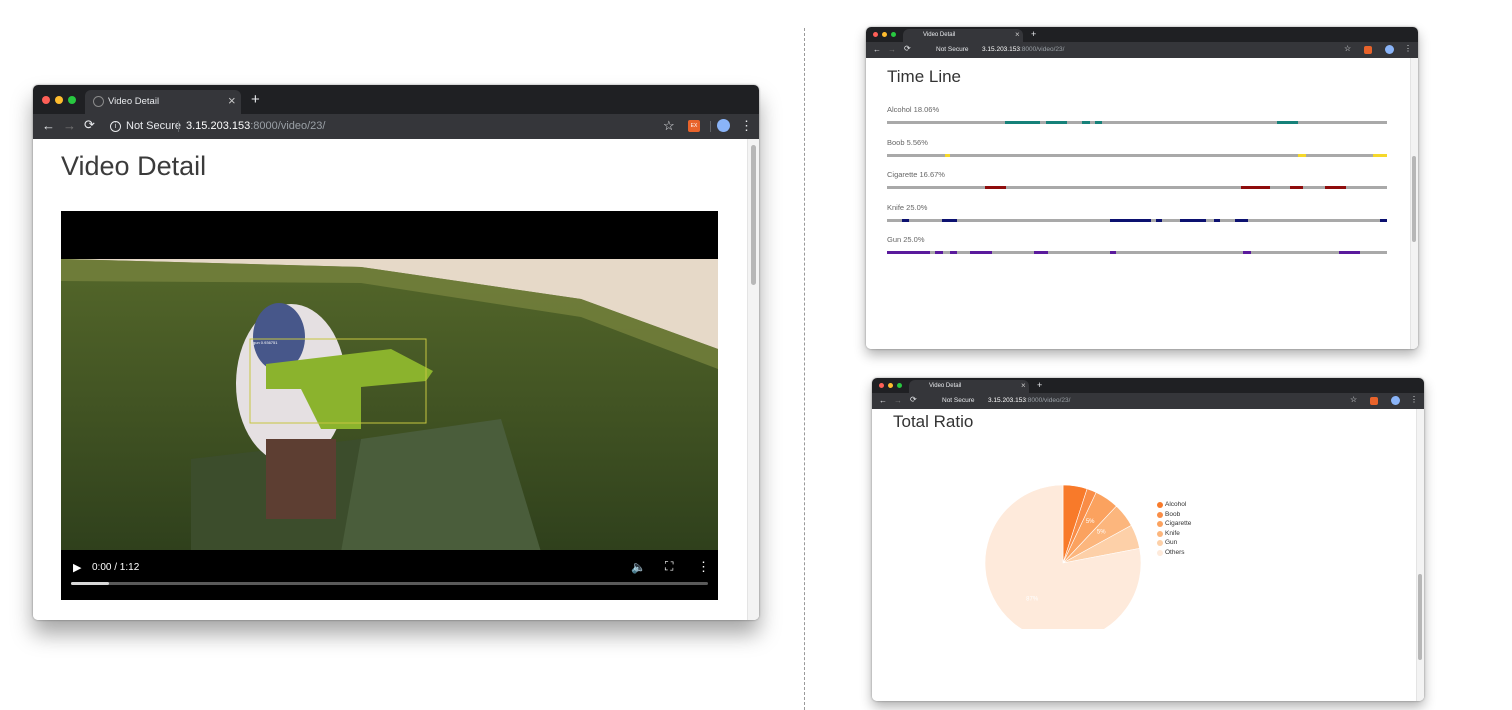 The image size is (1512, 710). I want to click on fullscreen-icon: ⛶, so click(669, 566).